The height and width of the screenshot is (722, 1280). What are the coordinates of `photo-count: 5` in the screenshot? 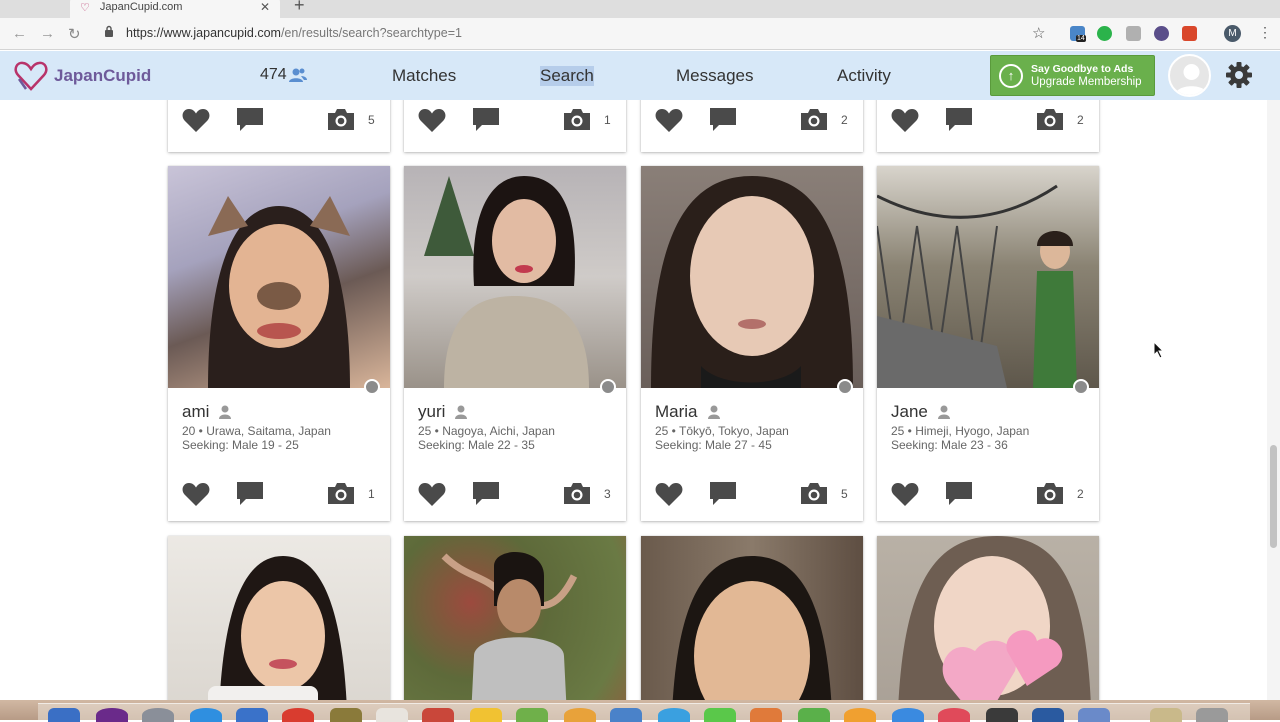 It's located at (844, 494).